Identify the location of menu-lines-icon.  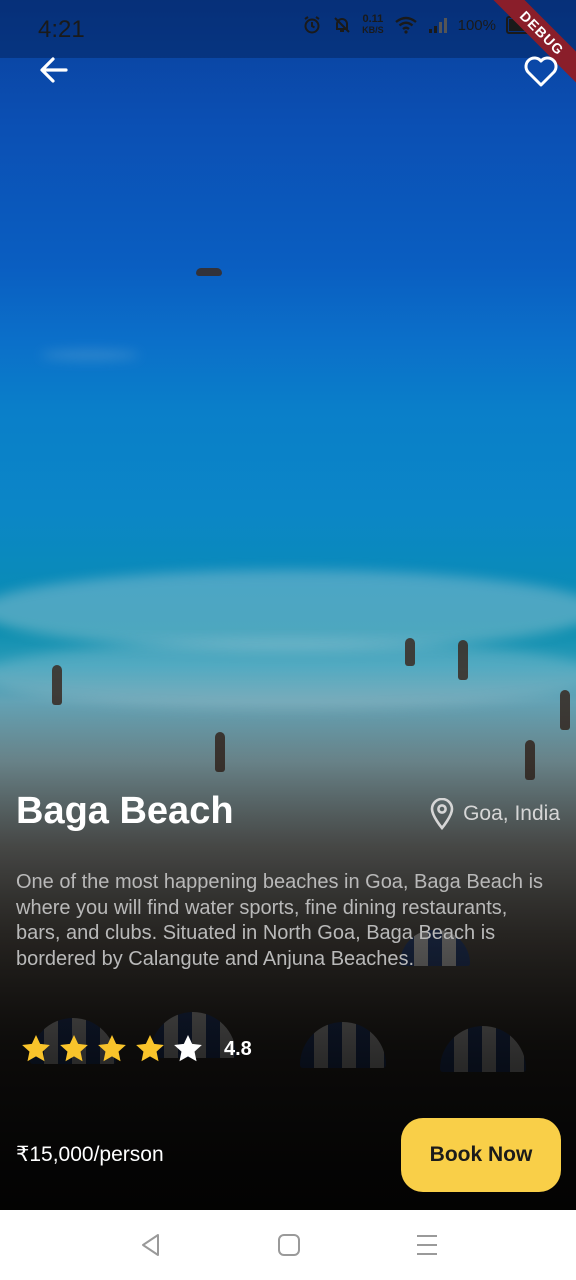
(427, 1245).